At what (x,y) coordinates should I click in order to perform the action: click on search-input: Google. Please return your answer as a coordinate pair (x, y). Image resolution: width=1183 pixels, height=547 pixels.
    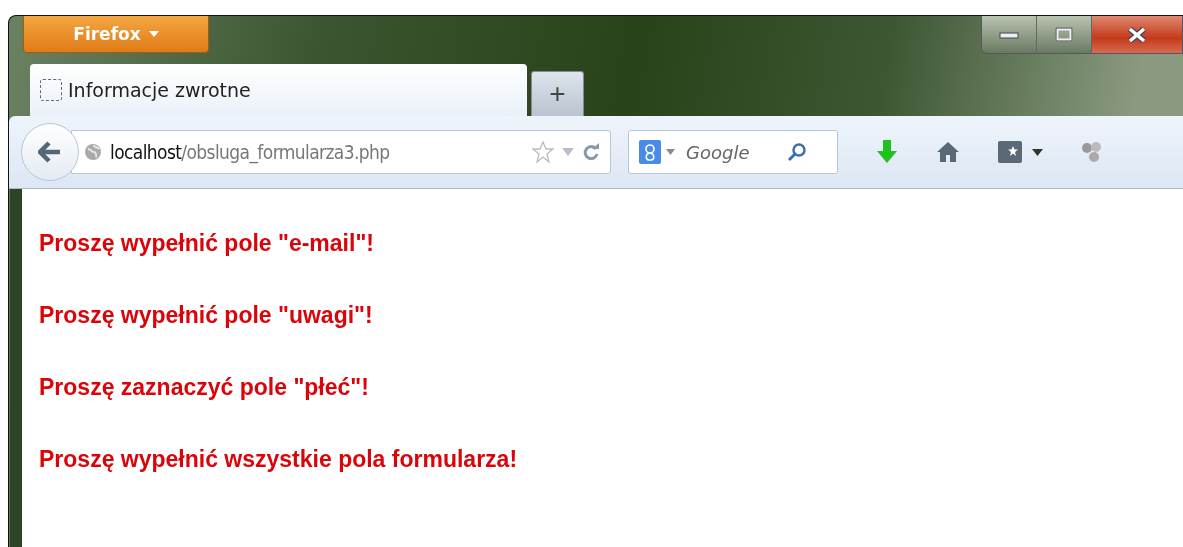
    Looking at the image, I should click on (731, 152).